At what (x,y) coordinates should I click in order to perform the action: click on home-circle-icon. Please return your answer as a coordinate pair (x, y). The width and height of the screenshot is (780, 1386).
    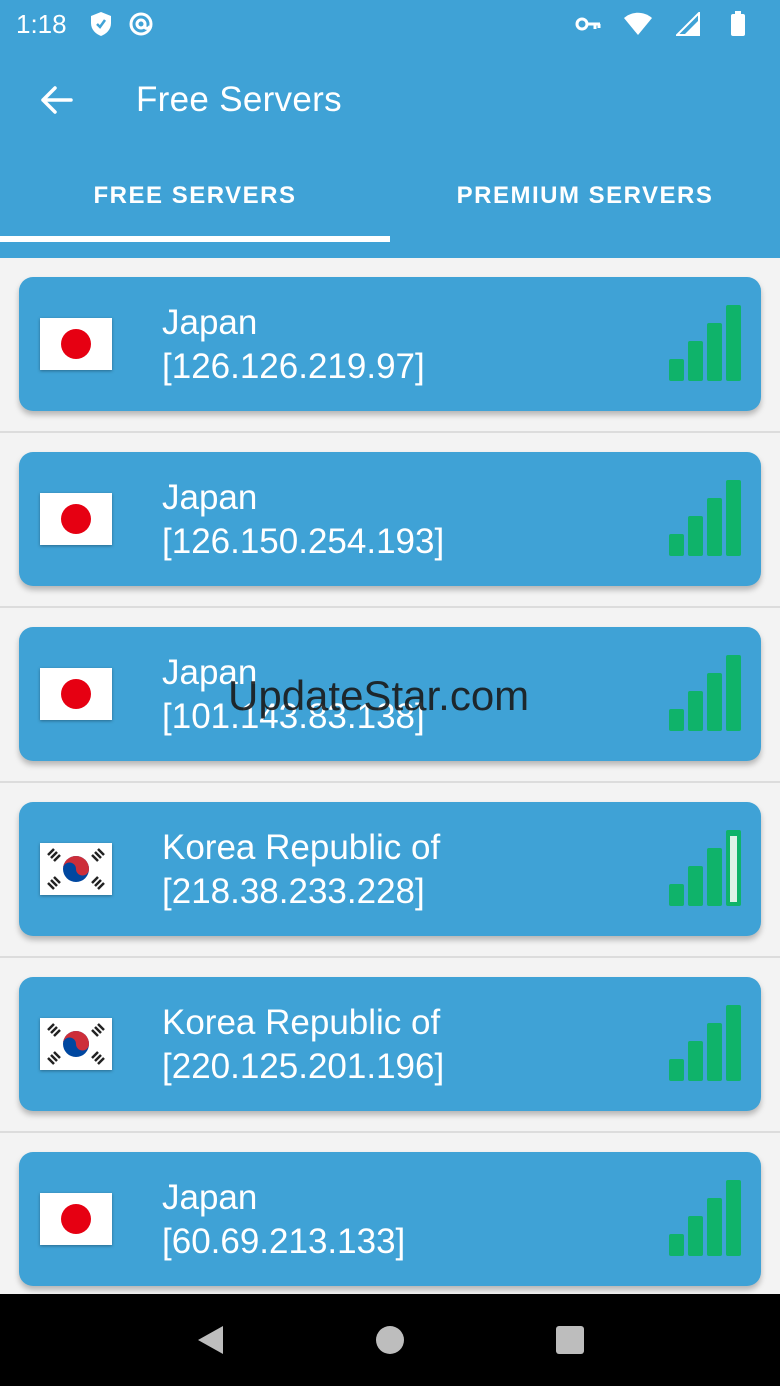
    Looking at the image, I should click on (390, 1340).